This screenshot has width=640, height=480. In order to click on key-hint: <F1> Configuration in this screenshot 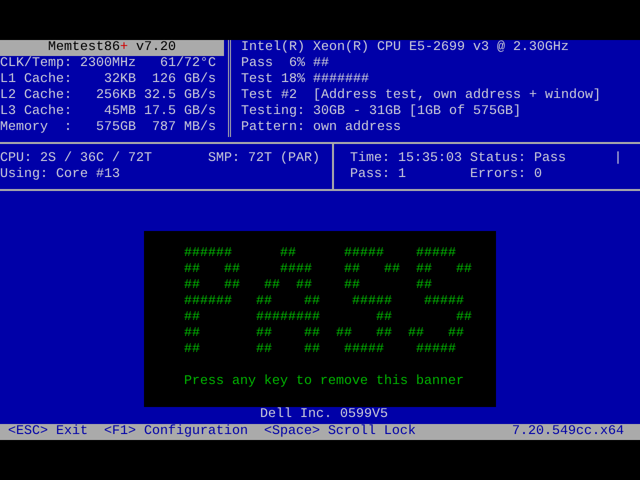, I will do `click(176, 432)`.